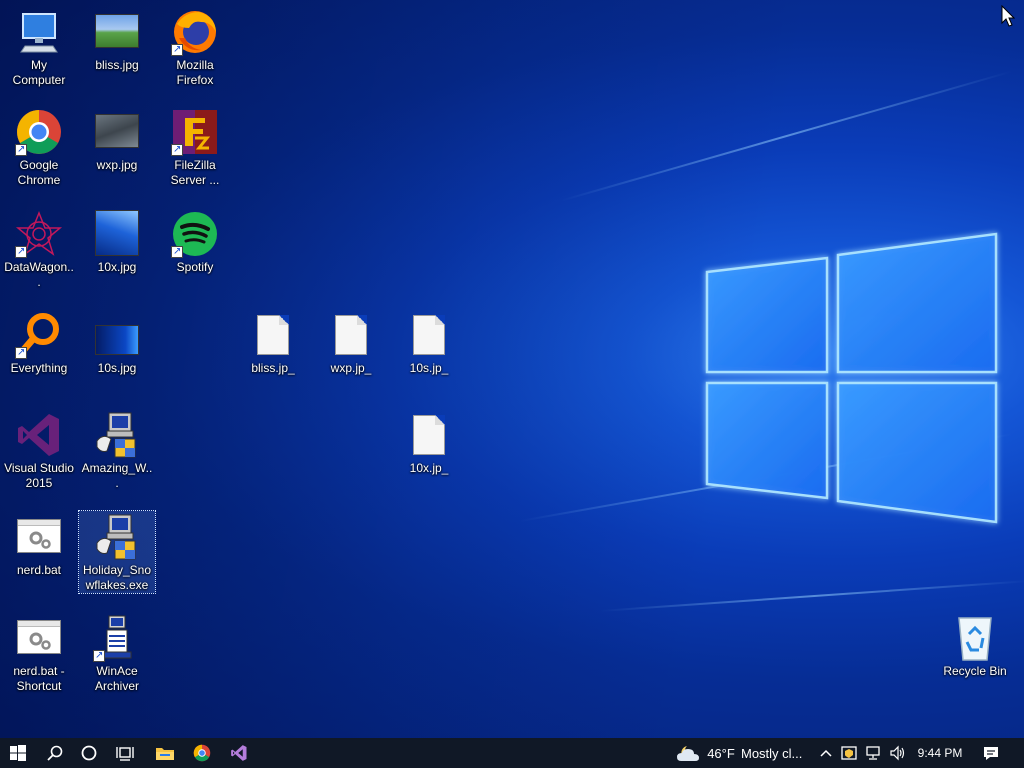 This screenshot has width=1024, height=768. What do you see at coordinates (39, 368) in the screenshot?
I see `icon-label: Everything` at bounding box center [39, 368].